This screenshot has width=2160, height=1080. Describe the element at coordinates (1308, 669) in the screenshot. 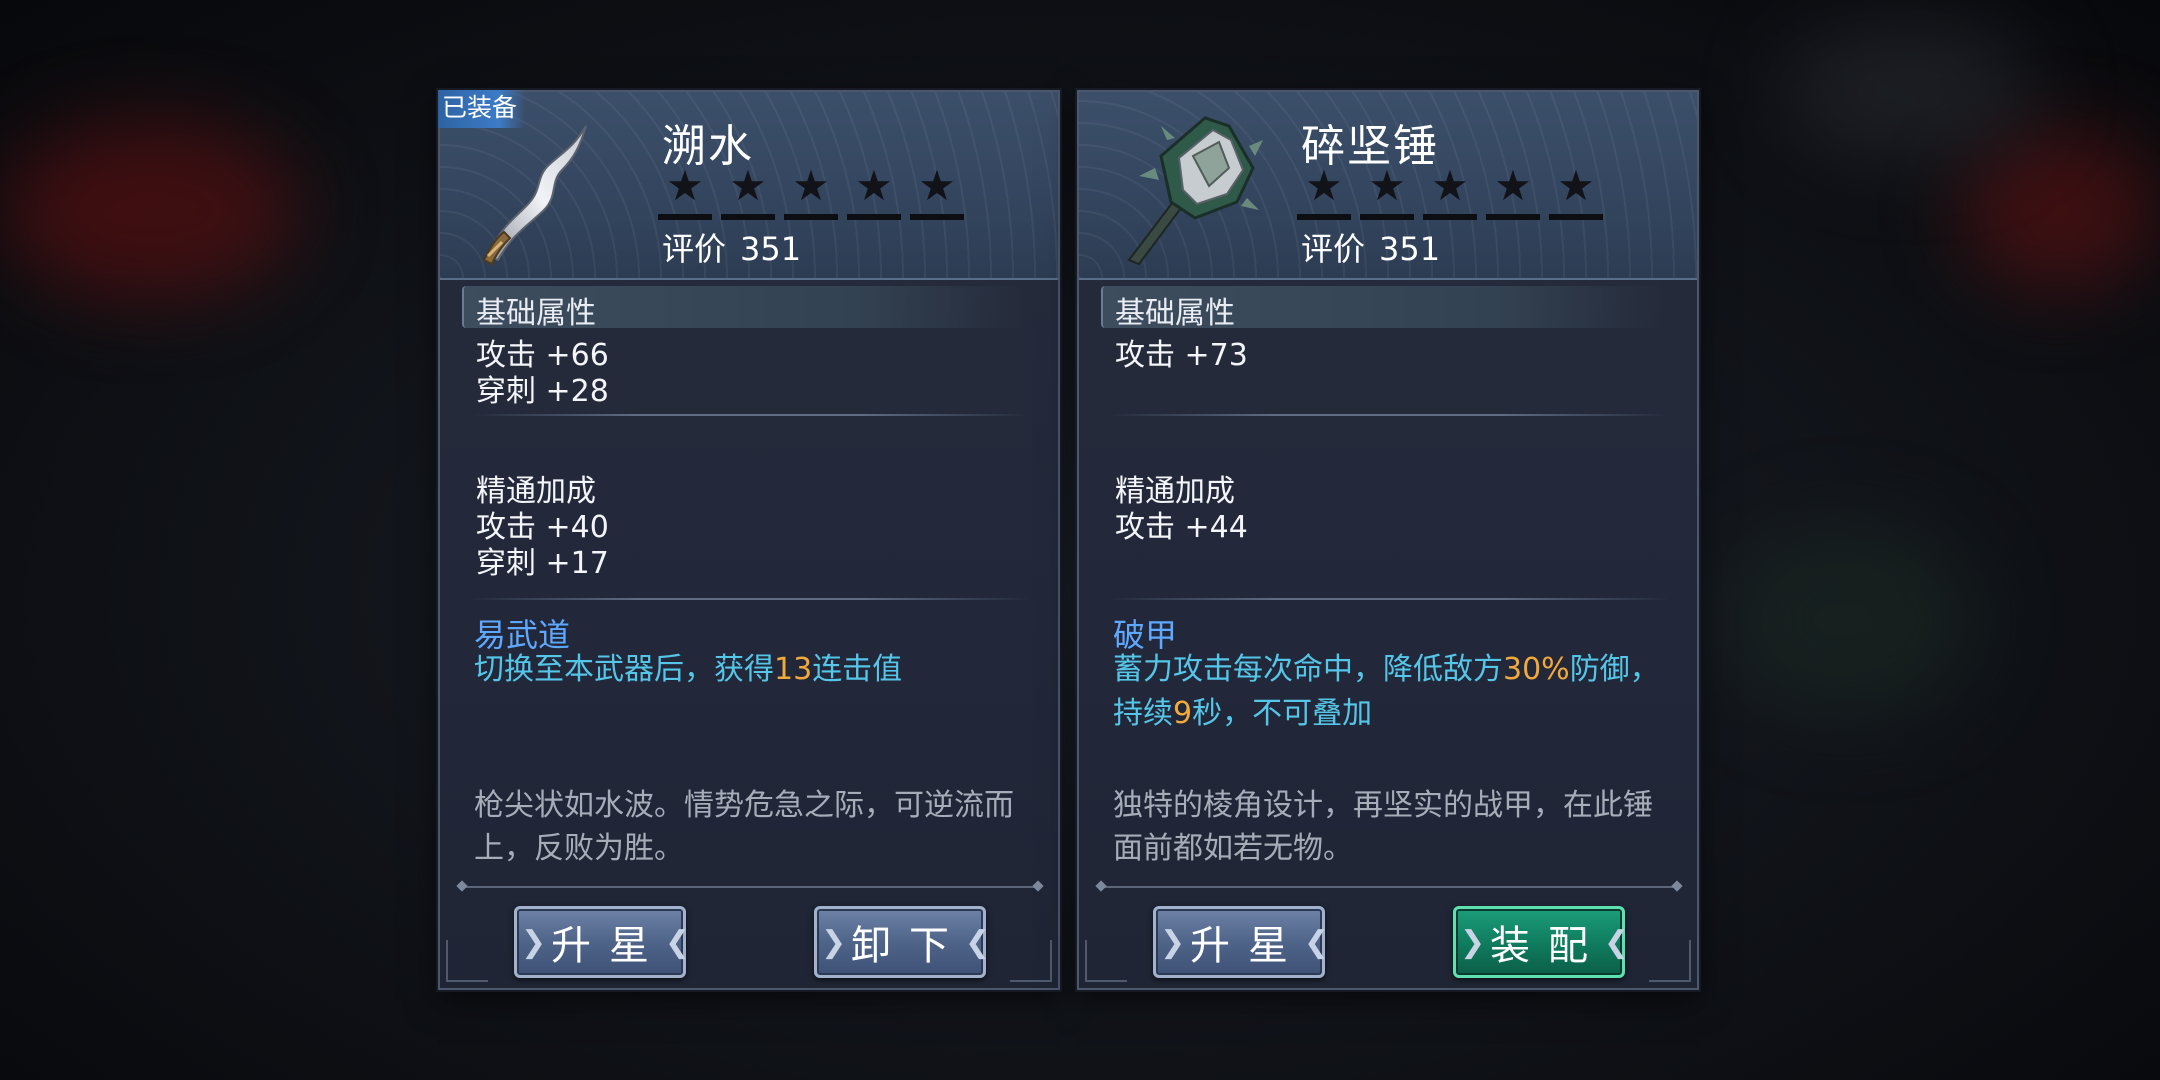

I see `skill-text: 蓄力攻击每次命中，降低敌方` at that location.